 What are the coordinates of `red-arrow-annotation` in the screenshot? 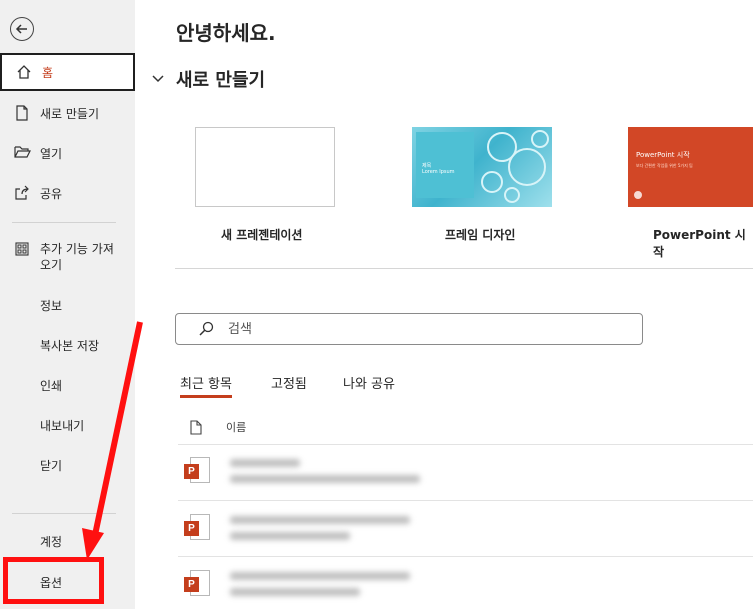 It's located at (112, 440).